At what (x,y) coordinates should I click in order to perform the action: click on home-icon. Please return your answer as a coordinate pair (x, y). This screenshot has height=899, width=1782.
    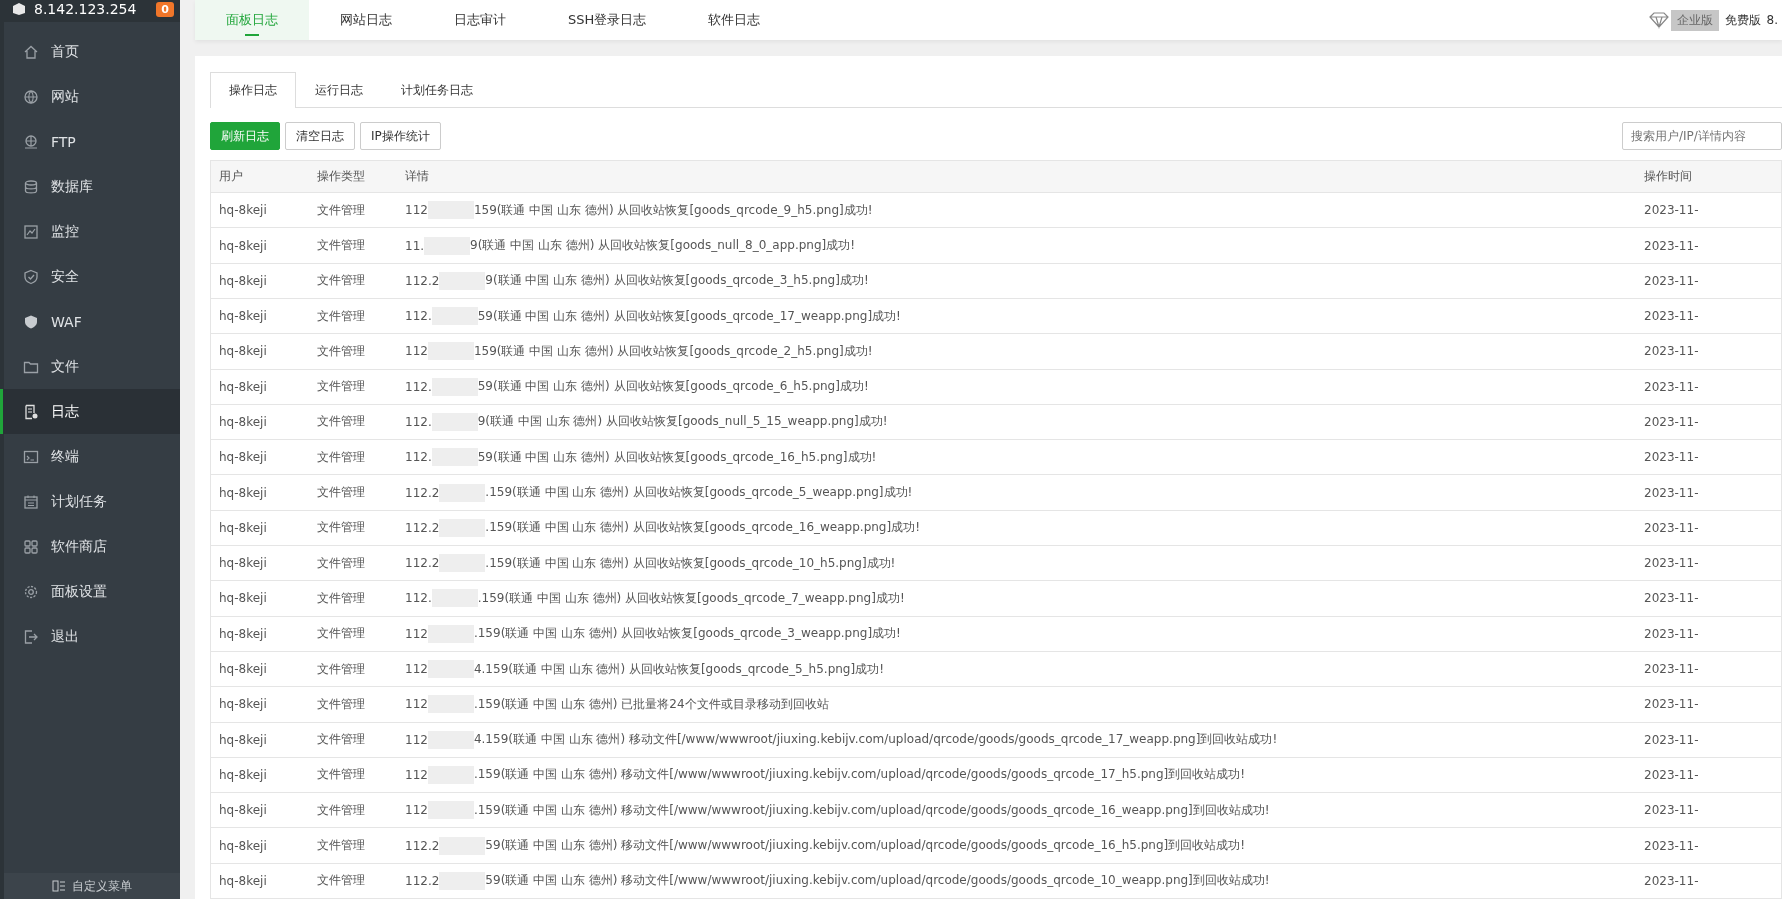
    Looking at the image, I should click on (31, 51).